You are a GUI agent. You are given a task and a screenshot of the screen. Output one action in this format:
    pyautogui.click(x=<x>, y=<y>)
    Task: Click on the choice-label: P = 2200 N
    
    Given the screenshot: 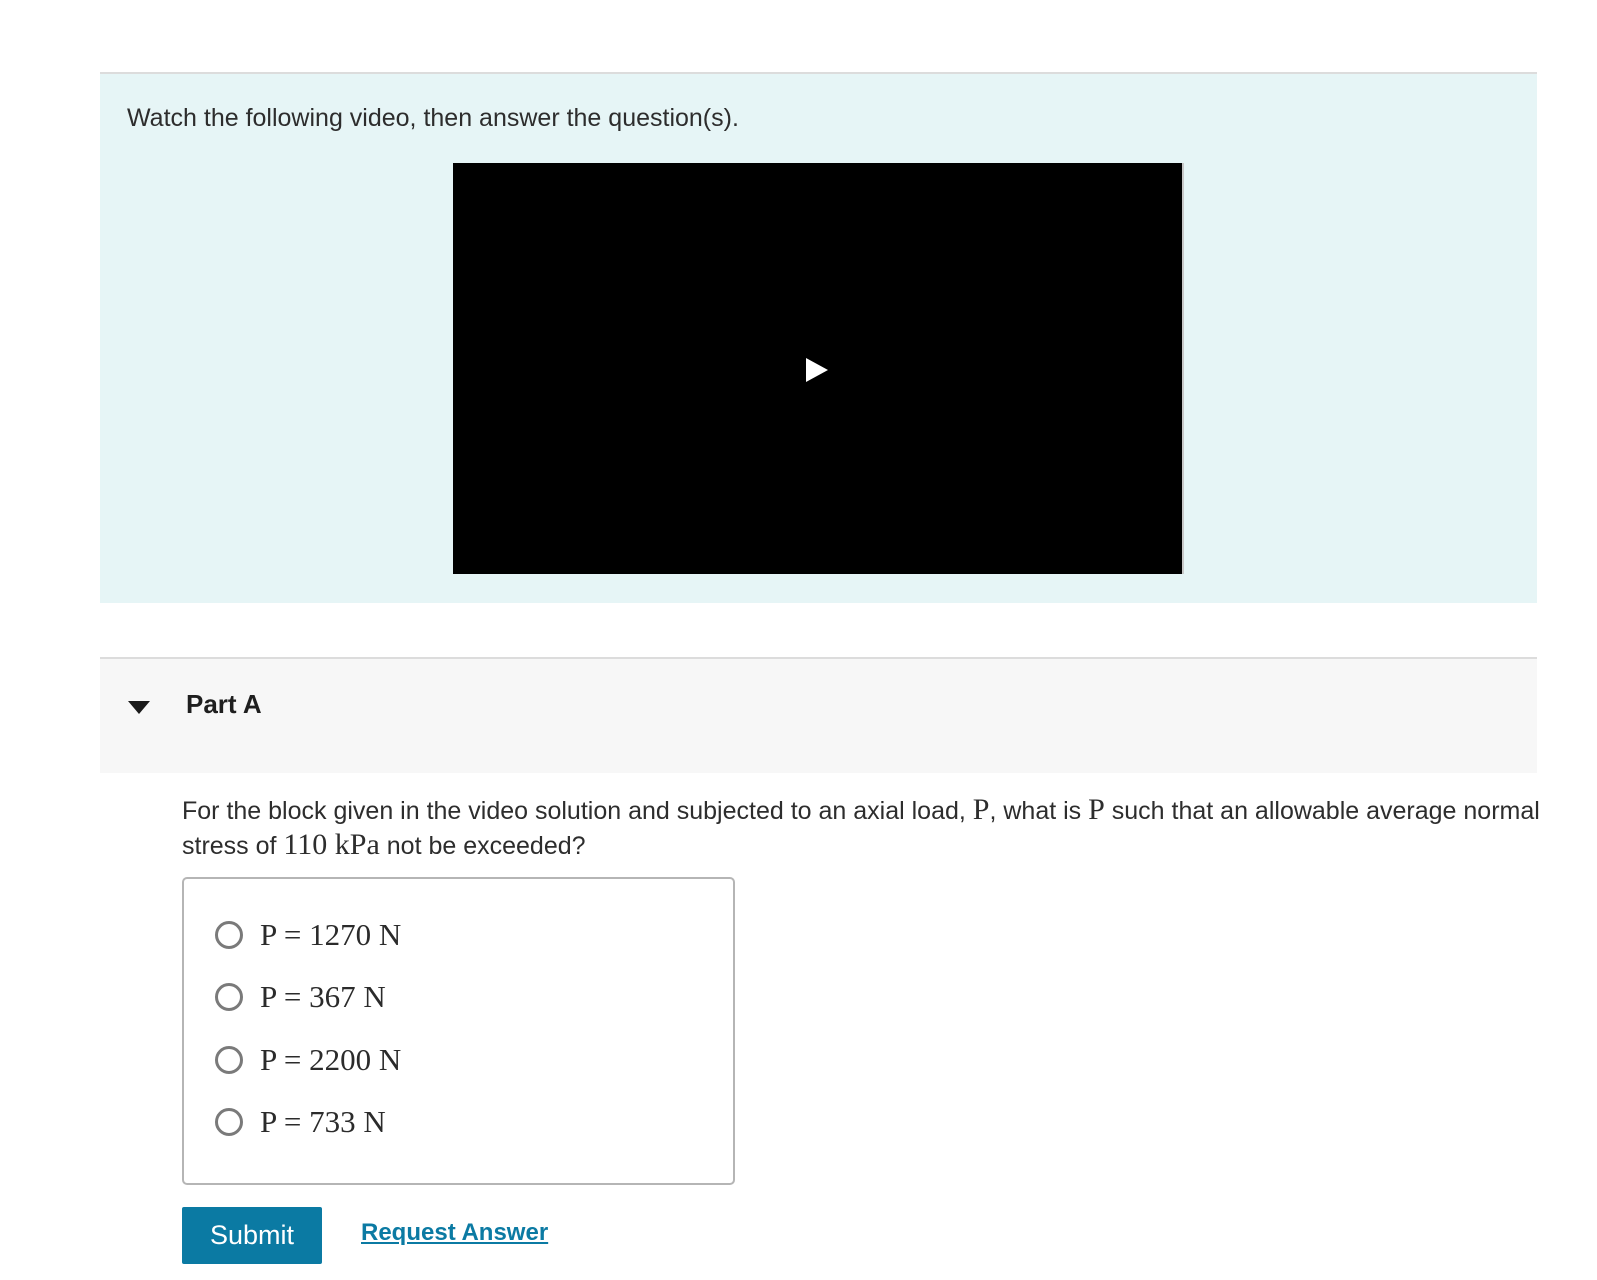 What is the action you would take?
    pyautogui.click(x=331, y=1059)
    